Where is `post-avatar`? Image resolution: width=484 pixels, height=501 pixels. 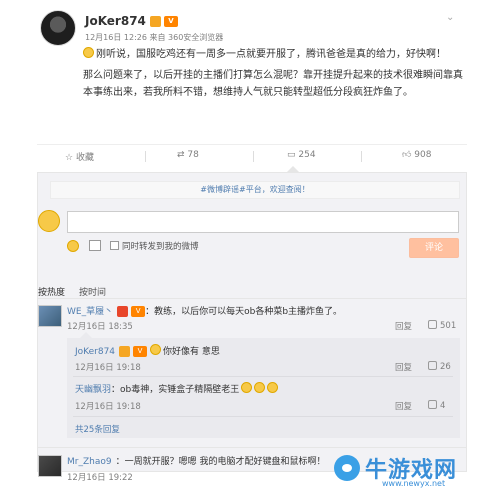
post-avatar is located at coordinates (58, 28).